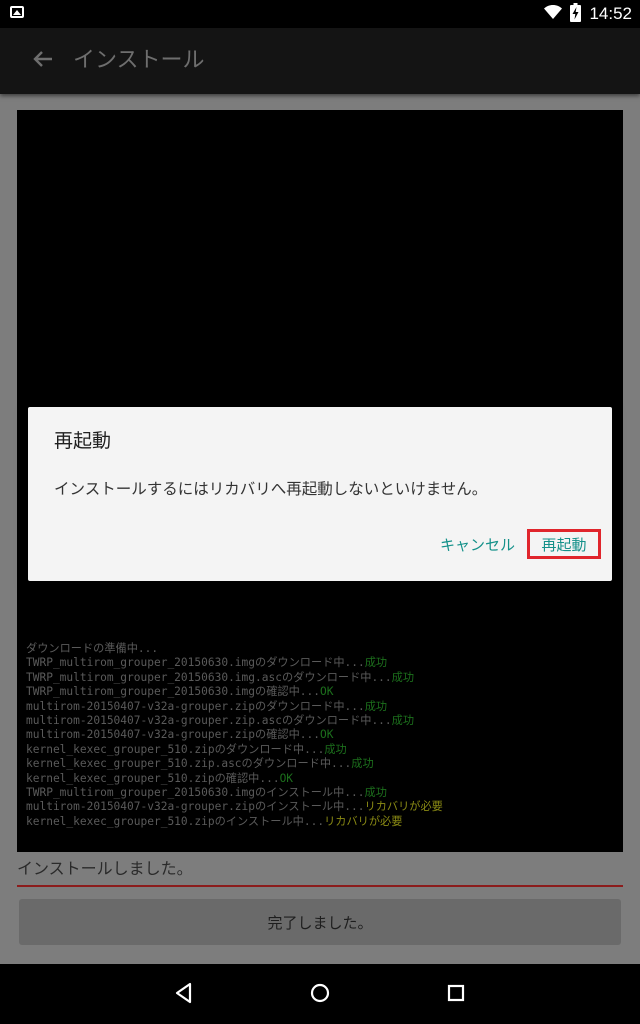 This screenshot has width=640, height=1024. I want to click on log-line: kernel_kexec_grouper_510.zipの確認中...OK, so click(234, 779).